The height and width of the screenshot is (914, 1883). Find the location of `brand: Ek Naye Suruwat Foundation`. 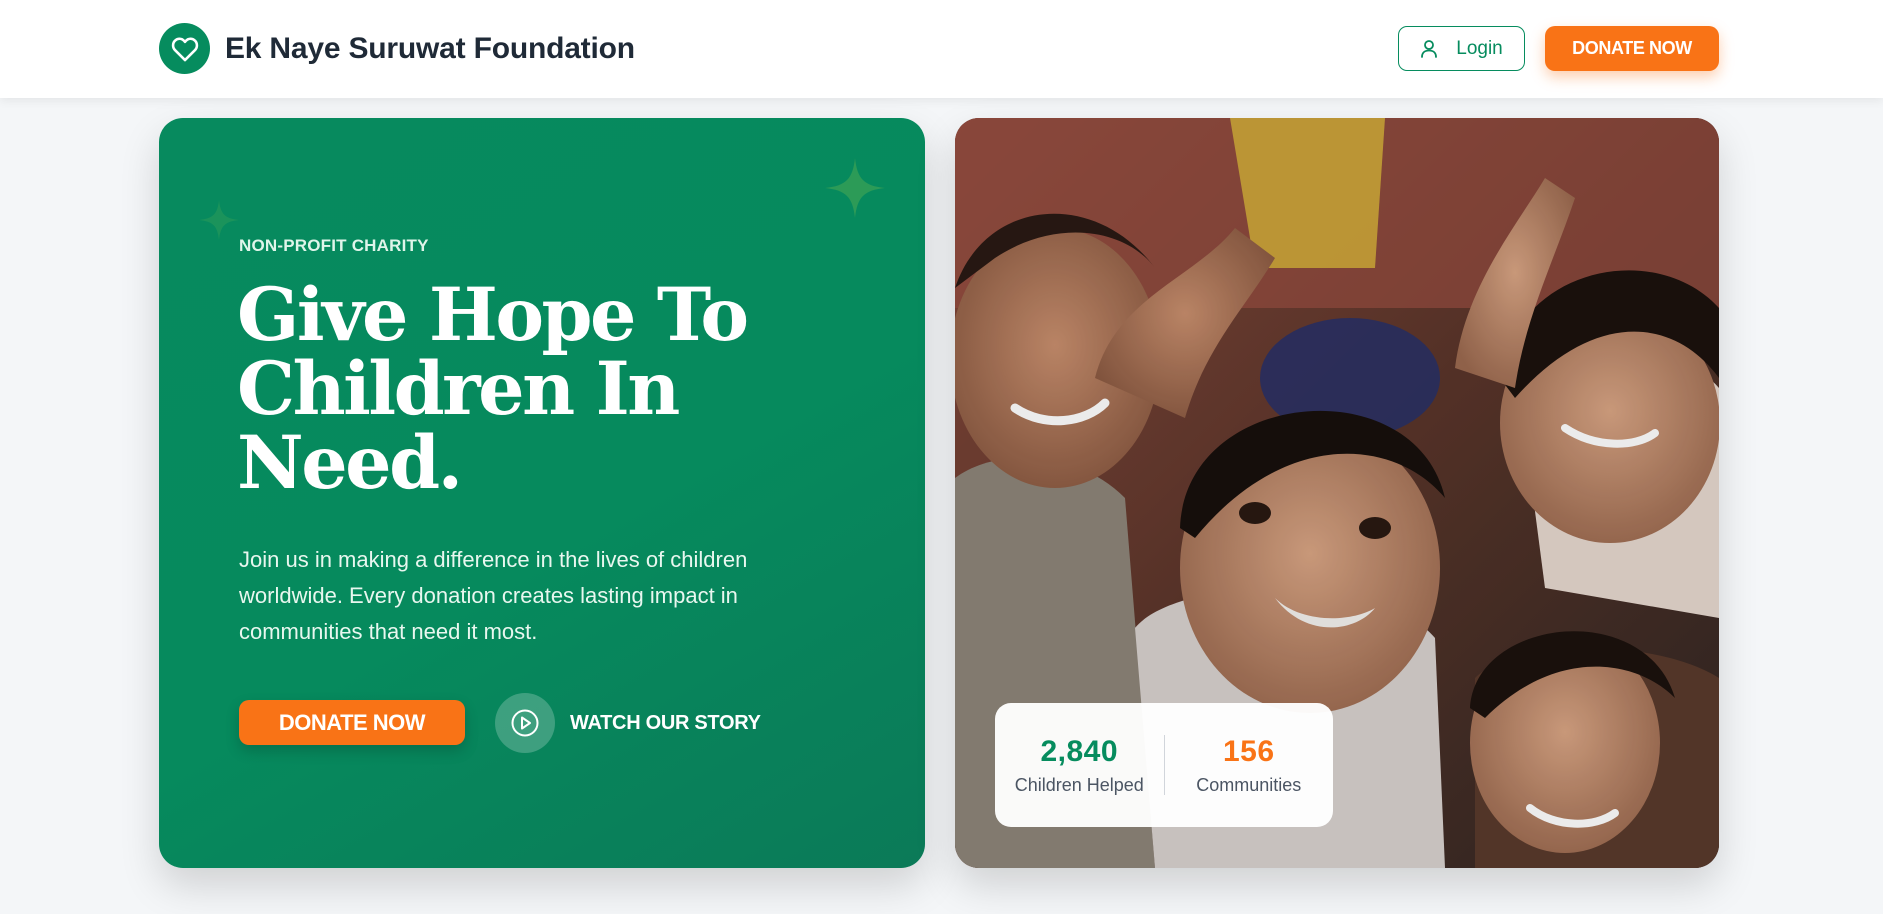

brand: Ek Naye Suruwat Foundation is located at coordinates (397, 48).